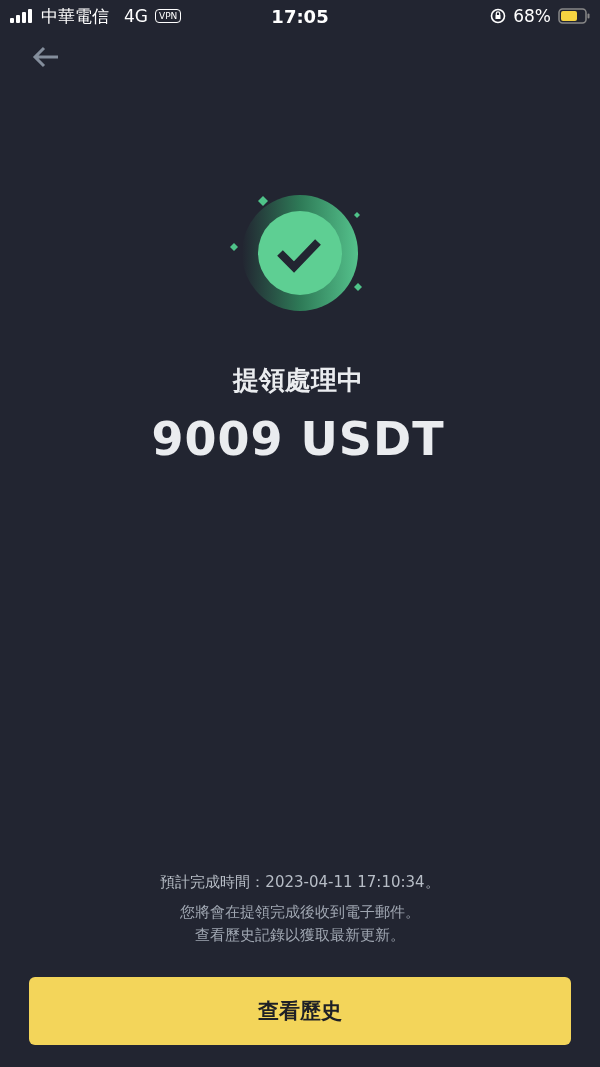 The width and height of the screenshot is (600, 1067). What do you see at coordinates (300, 935) in the screenshot?
I see `info-text: 查看歷史記錄以獲取最新更新。` at bounding box center [300, 935].